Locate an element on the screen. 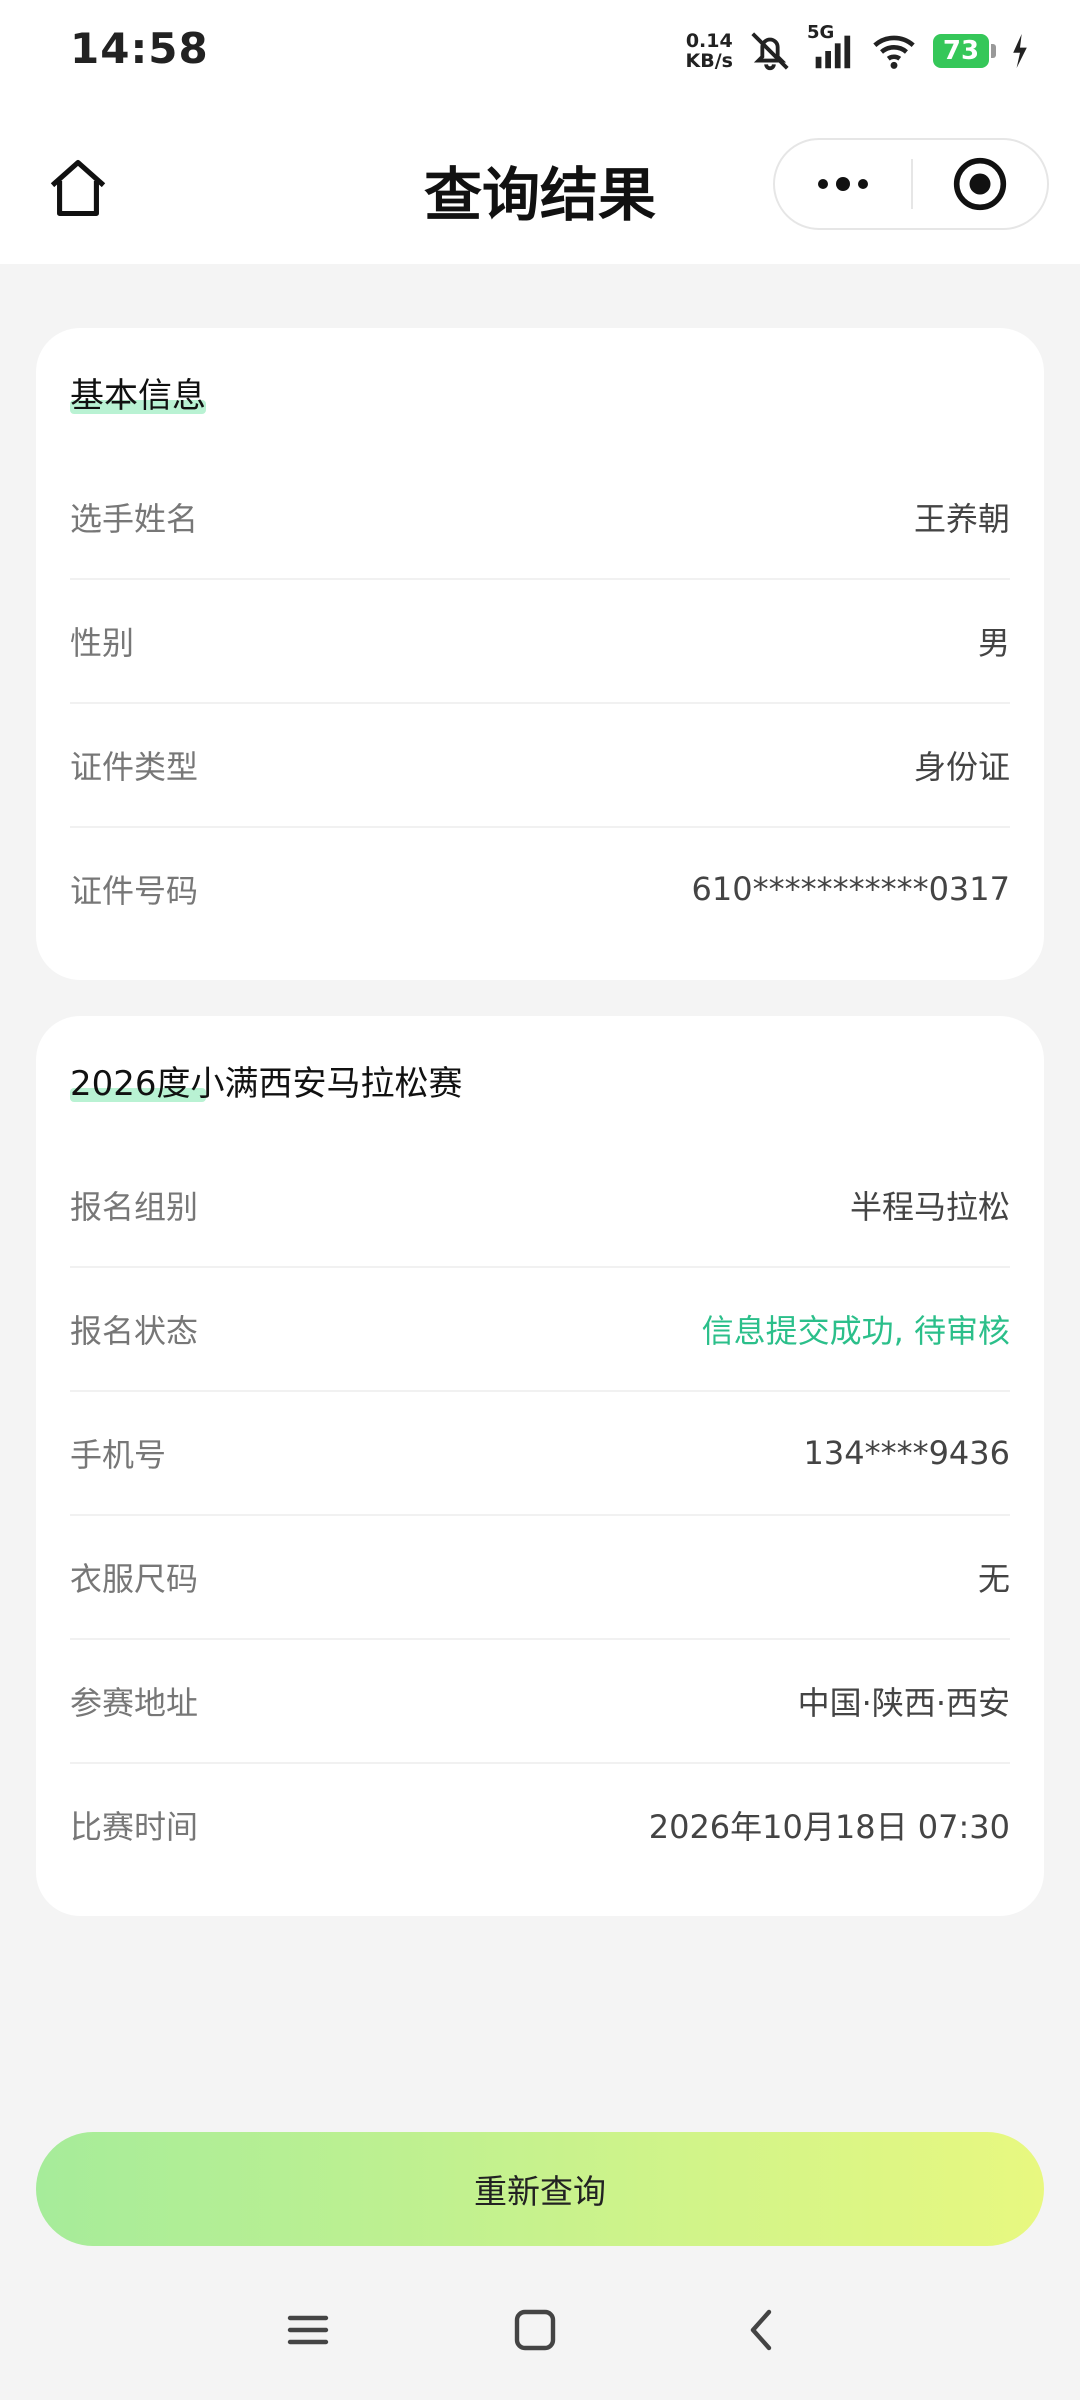 This screenshot has height=2400, width=1080. system-nav-bar is located at coordinates (540, 2330).